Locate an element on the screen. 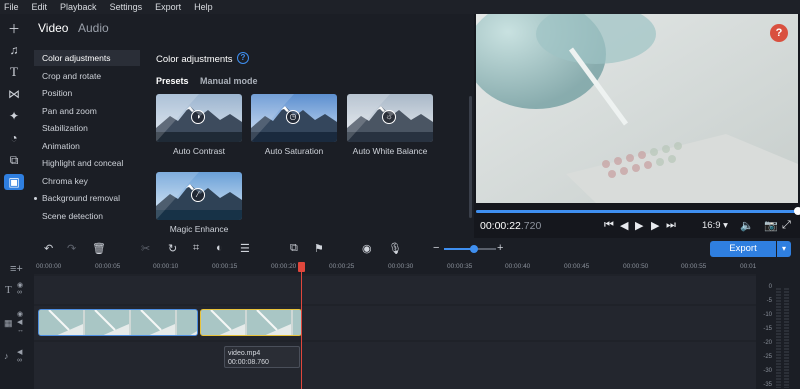  tab-presets: Presets is located at coordinates (172, 81).